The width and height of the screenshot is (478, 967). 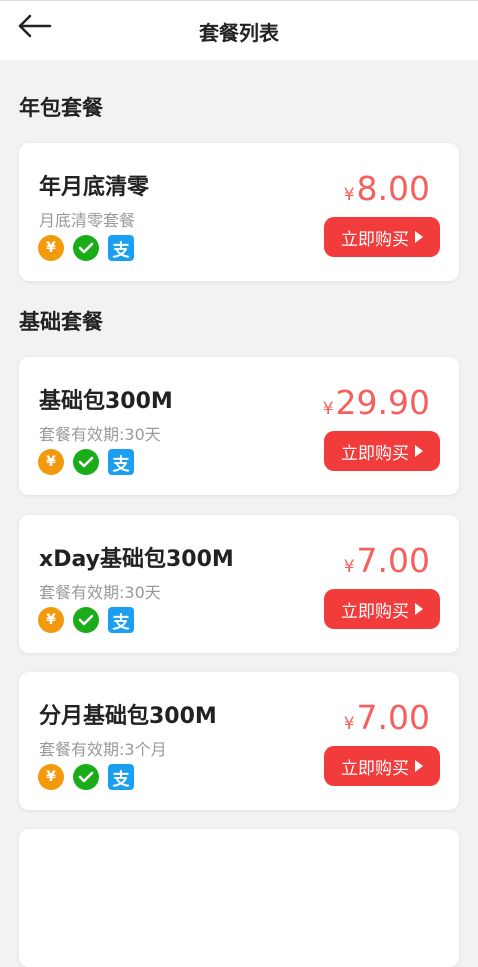 What do you see at coordinates (61, 108) in the screenshot?
I see `section-title-annual: 年包套餐` at bounding box center [61, 108].